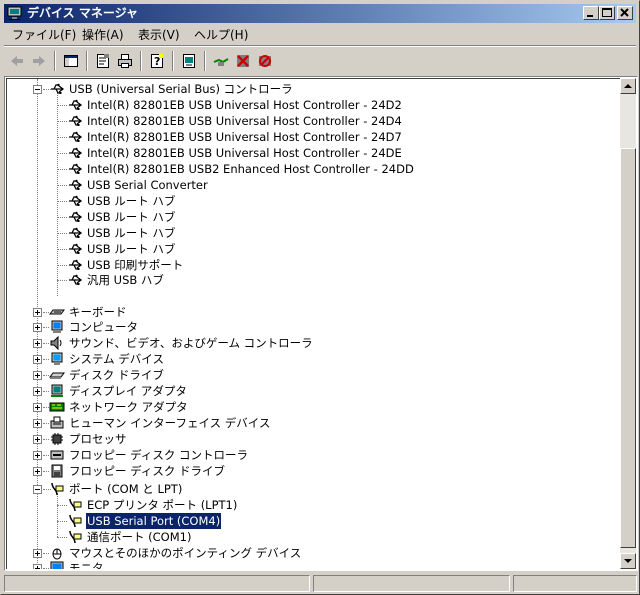 The width and height of the screenshot is (640, 595). What do you see at coordinates (221, 61) in the screenshot?
I see `update-driver-button` at bounding box center [221, 61].